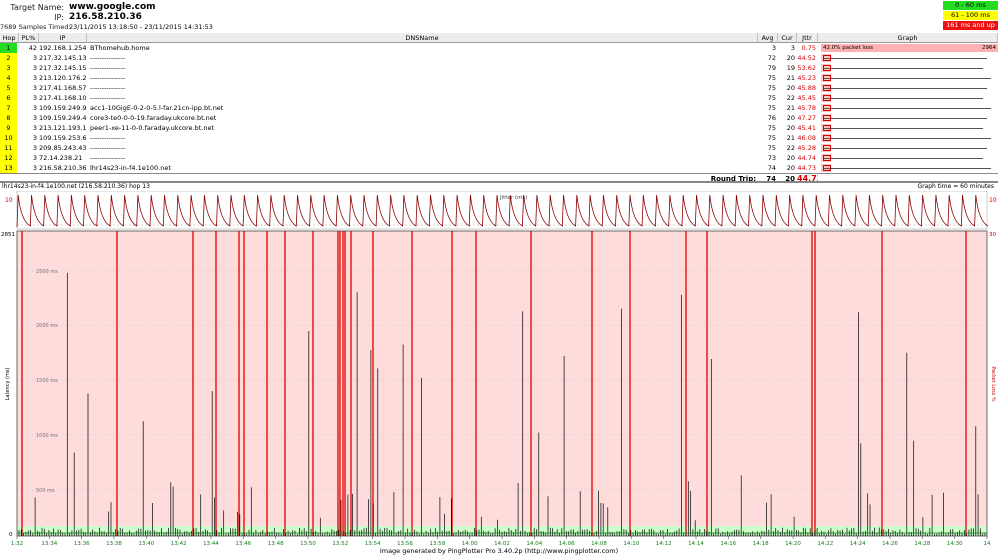 This screenshot has height=557, width=998. What do you see at coordinates (112, 7) in the screenshot?
I see `target-name-value: www.google.com` at bounding box center [112, 7].